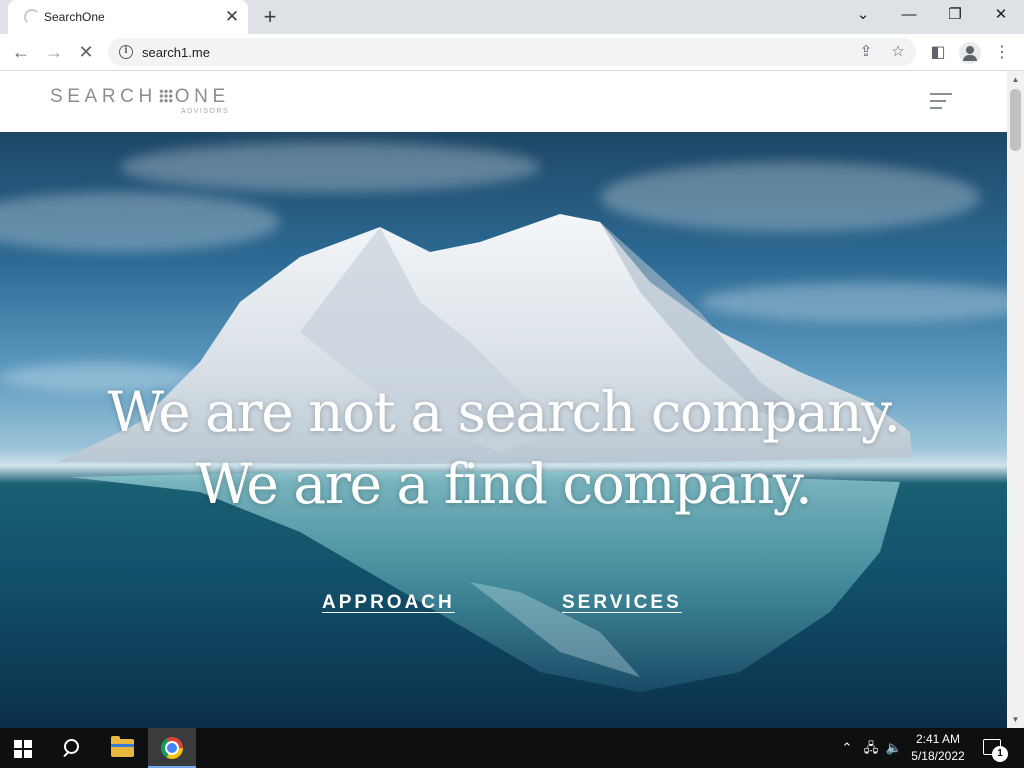 The image size is (1024, 768). I want to click on clock-time: 2:41 AM, so click(938, 739).